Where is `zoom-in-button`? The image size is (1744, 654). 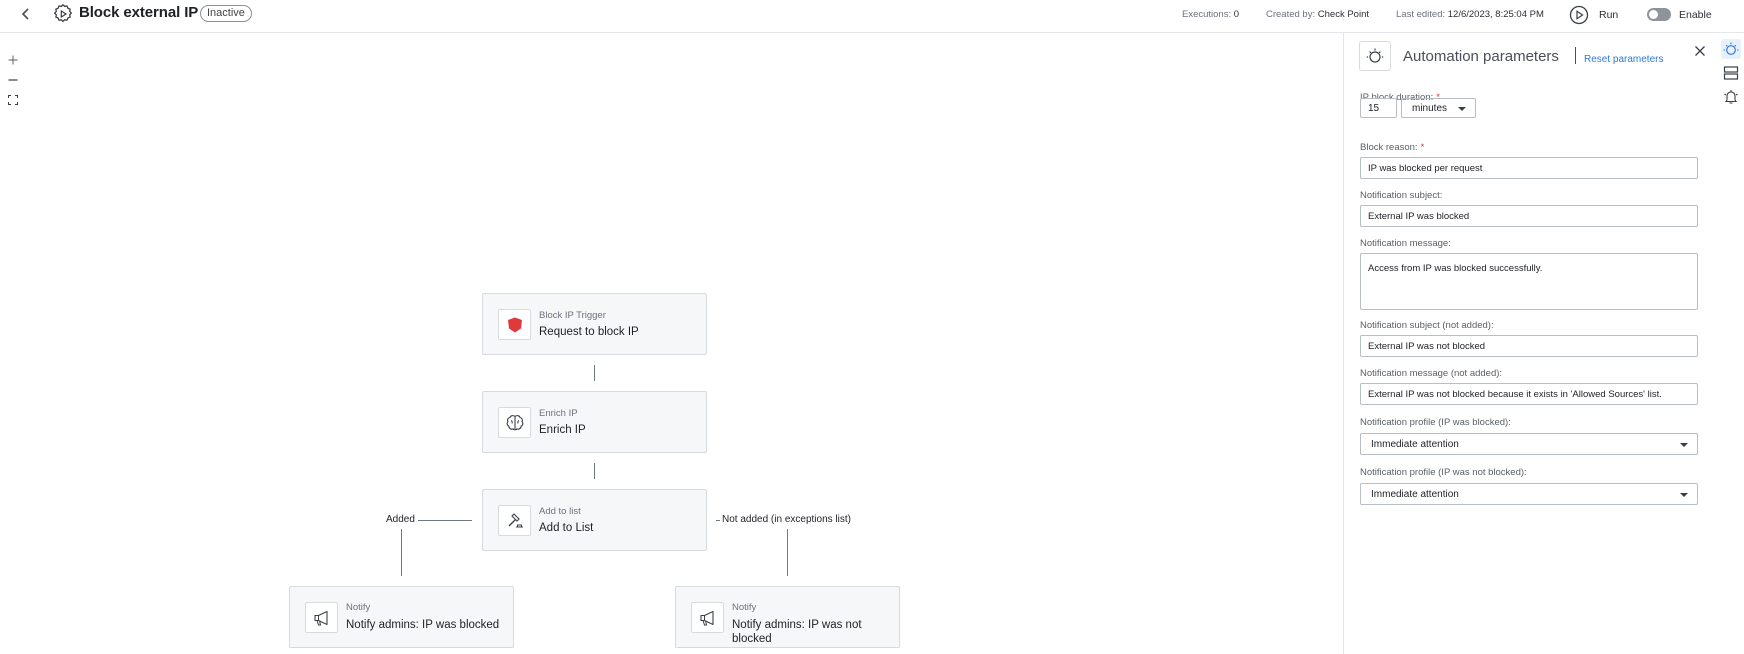
zoom-in-button is located at coordinates (13, 60).